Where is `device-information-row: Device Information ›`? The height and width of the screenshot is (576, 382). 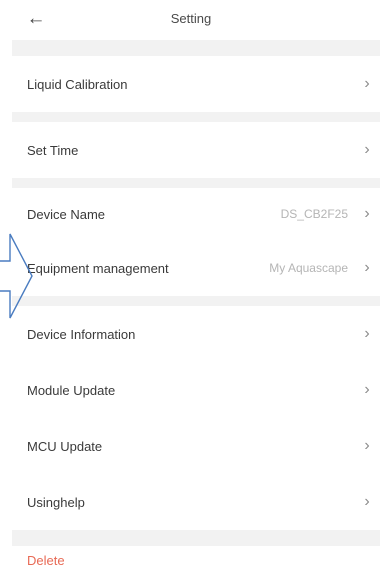 device-information-row: Device Information › is located at coordinates (197, 334).